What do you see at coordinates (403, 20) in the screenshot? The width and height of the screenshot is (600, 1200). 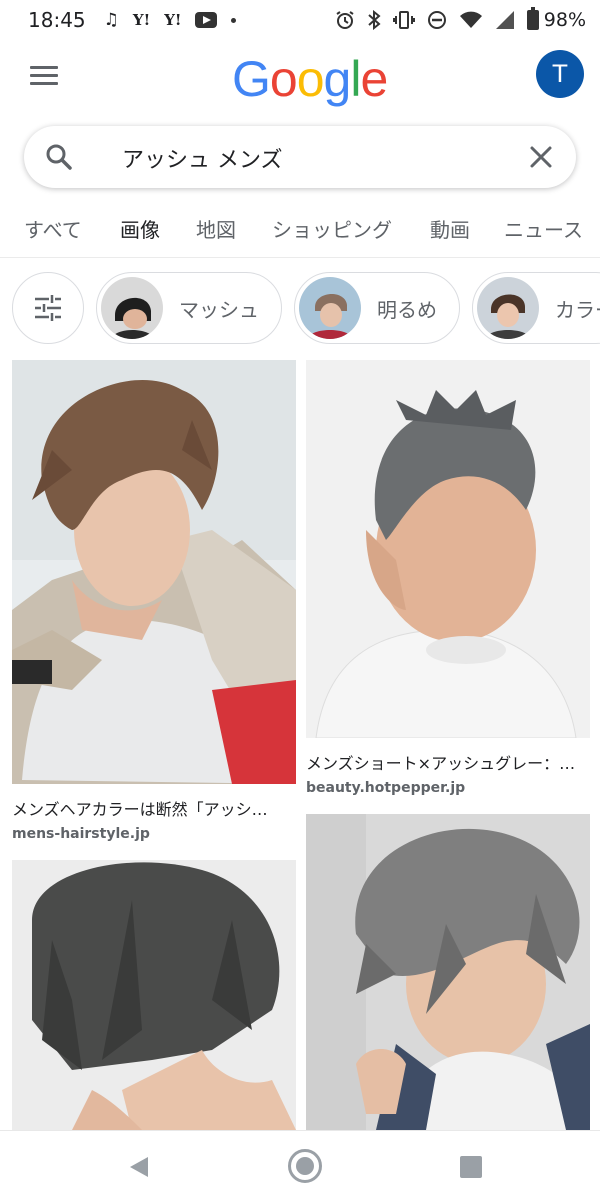 I see `vibrate-icon` at bounding box center [403, 20].